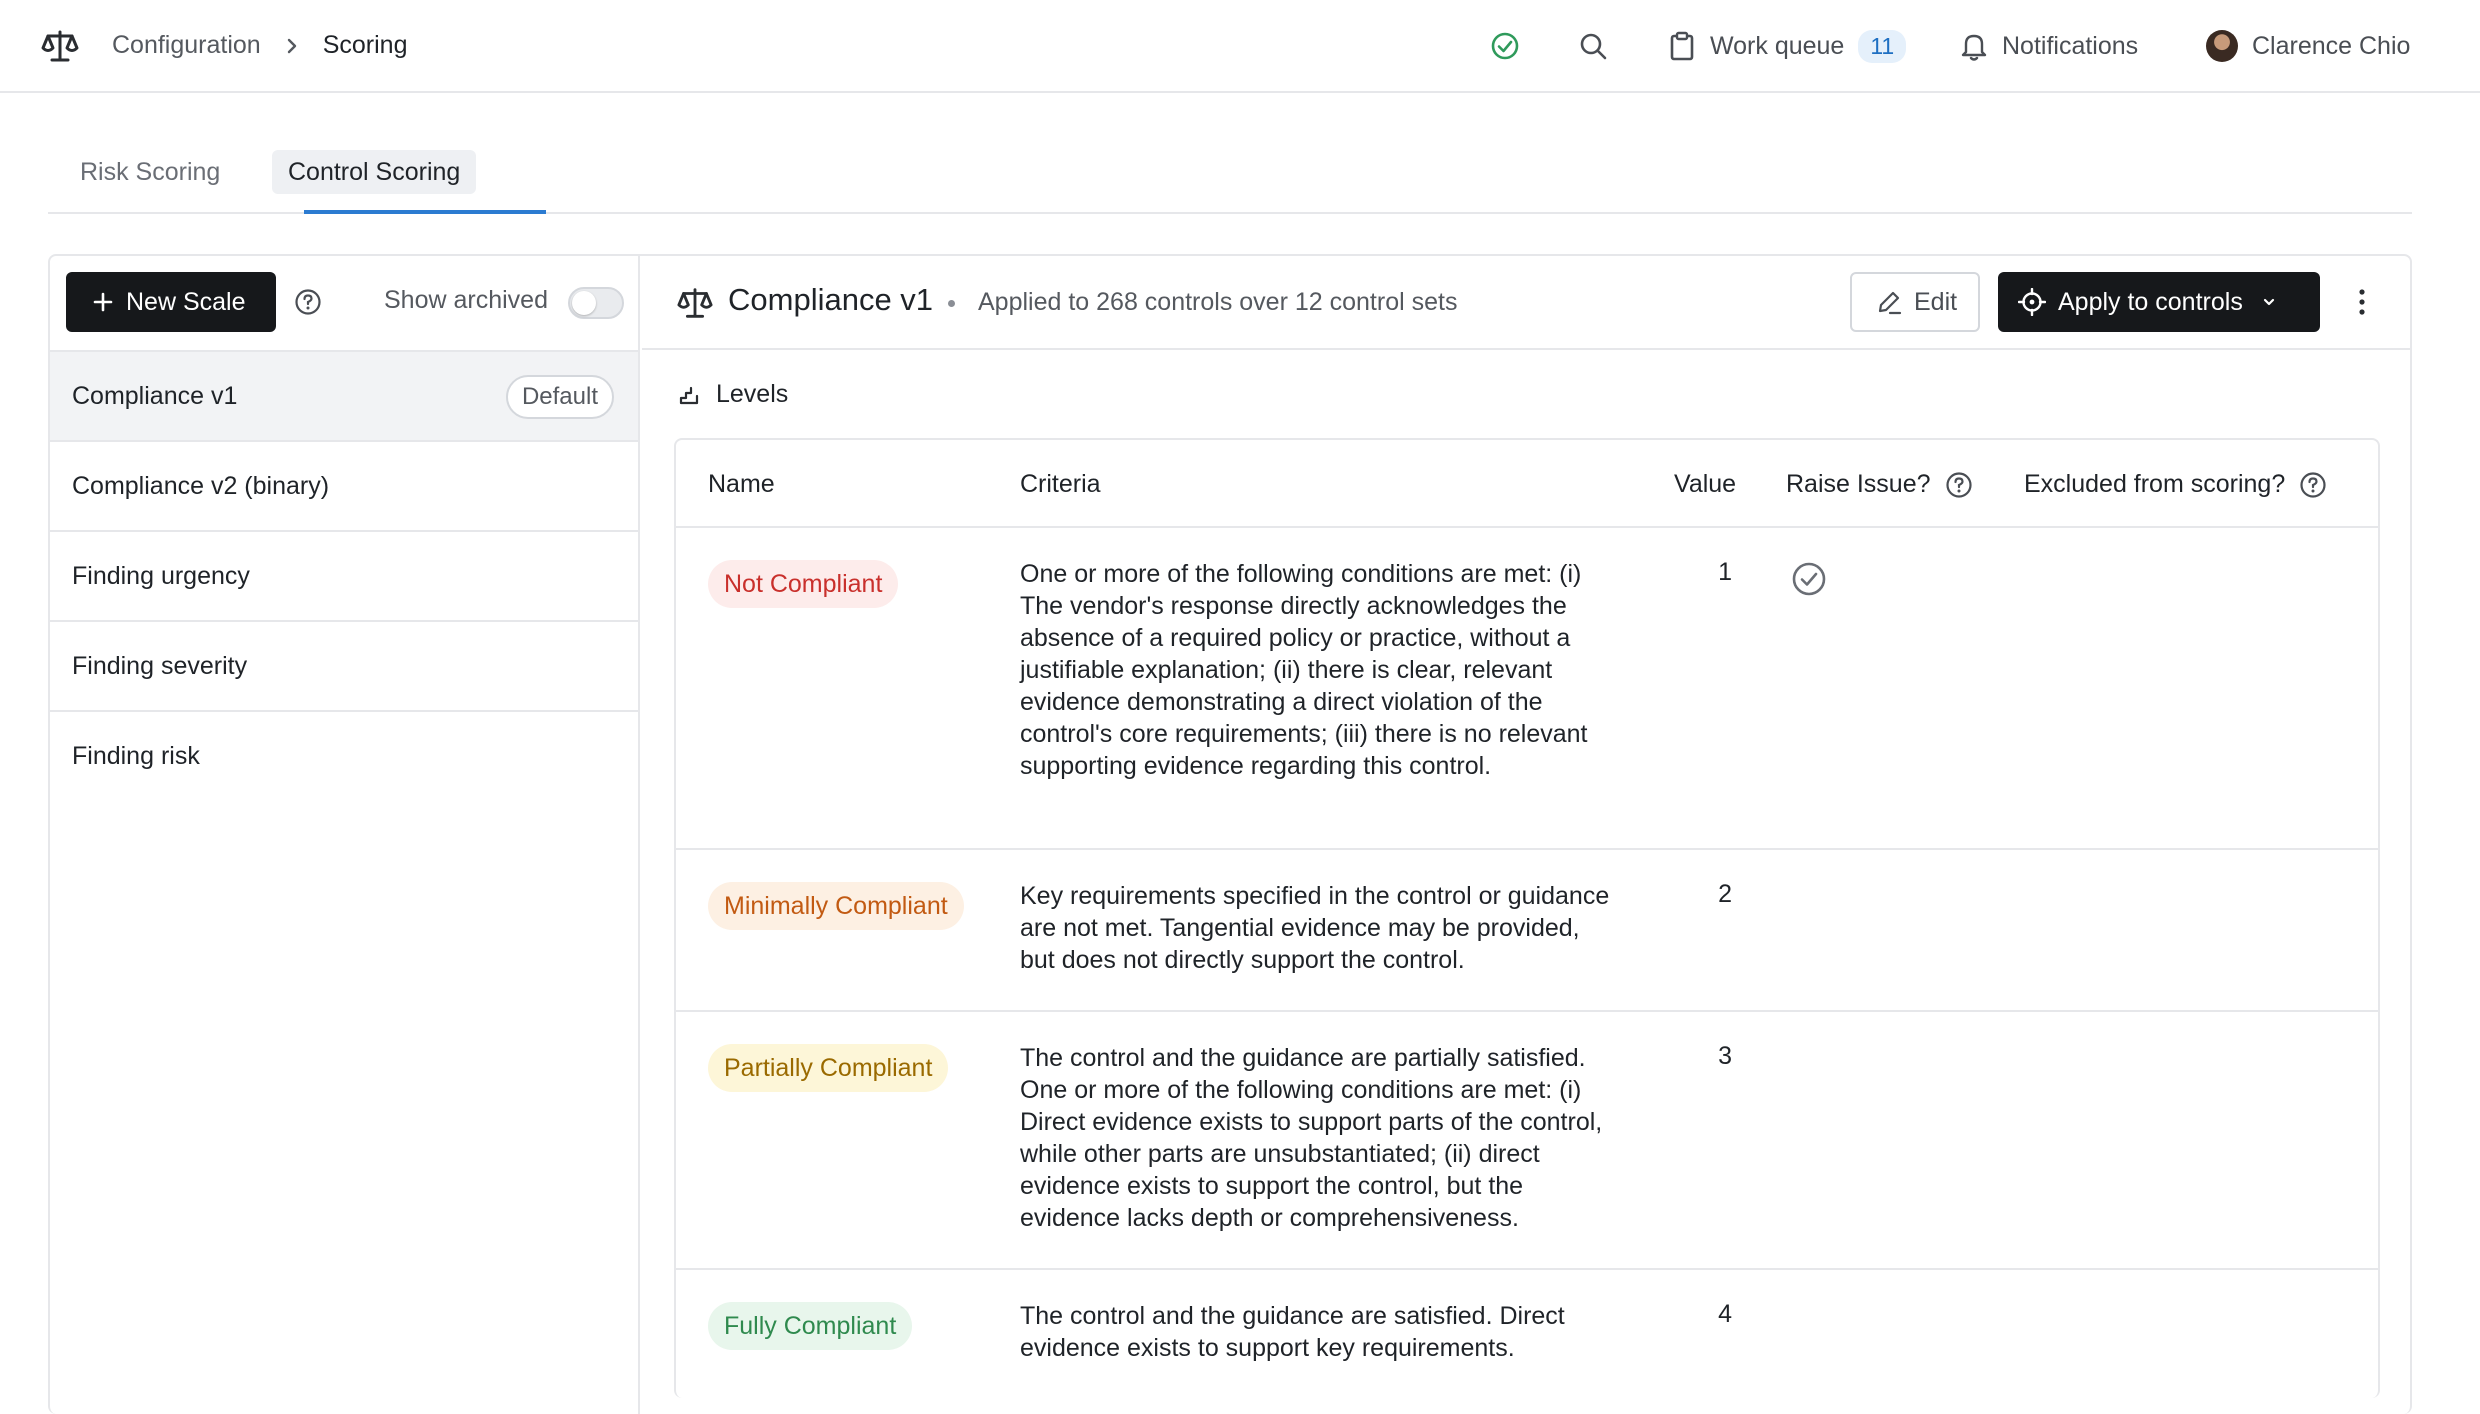  What do you see at coordinates (1725, 1056) in the screenshot?
I see `level-value: 3` at bounding box center [1725, 1056].